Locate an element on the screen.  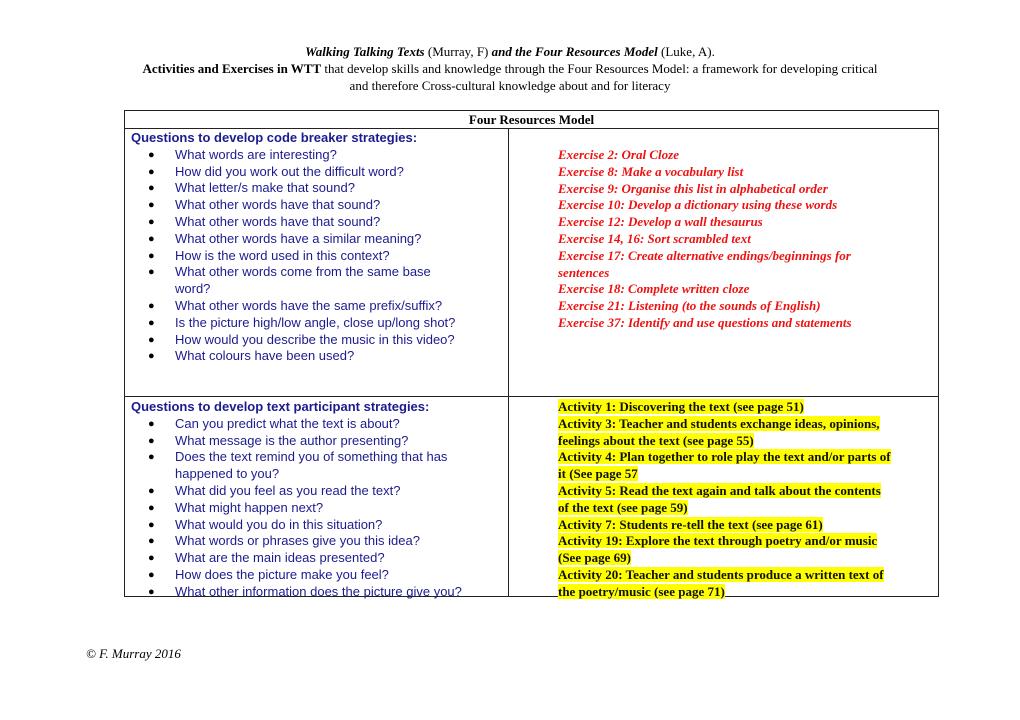
list-item: ● Can you predict what the text is about? is located at coordinates (318, 424).